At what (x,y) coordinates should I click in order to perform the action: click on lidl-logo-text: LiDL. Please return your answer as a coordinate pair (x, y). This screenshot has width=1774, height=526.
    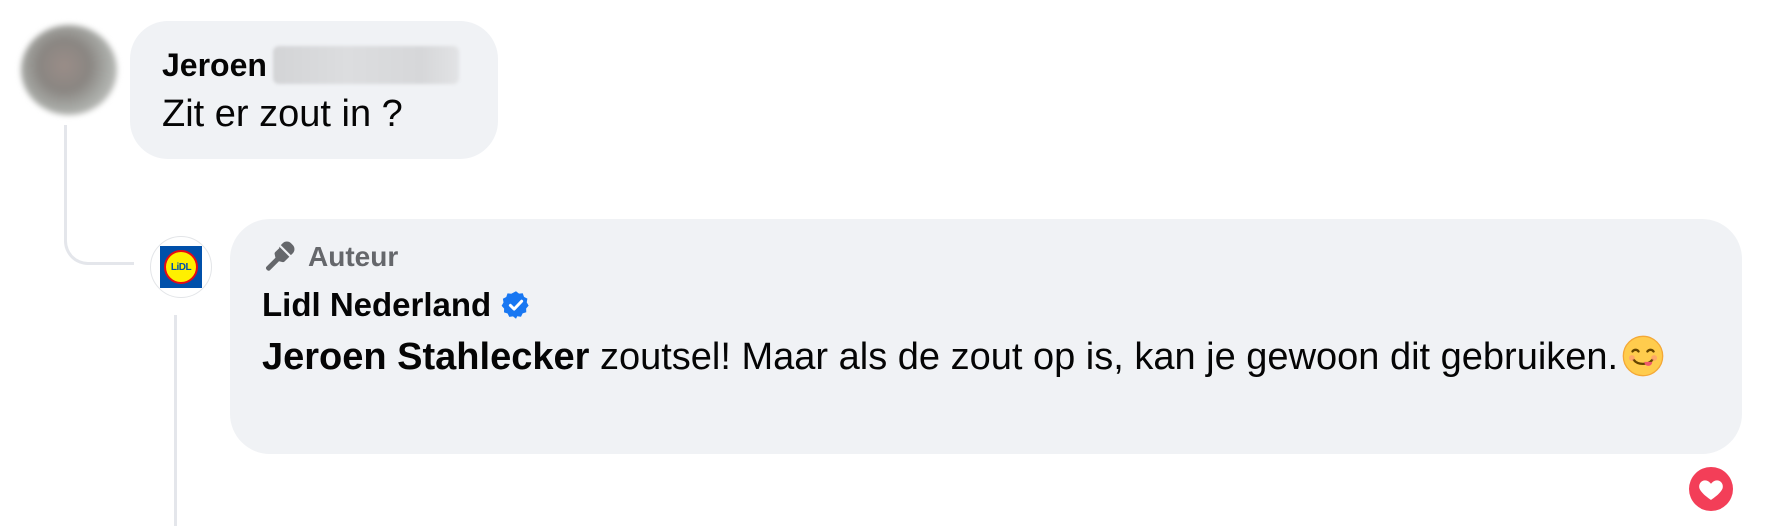
    Looking at the image, I should click on (181, 267).